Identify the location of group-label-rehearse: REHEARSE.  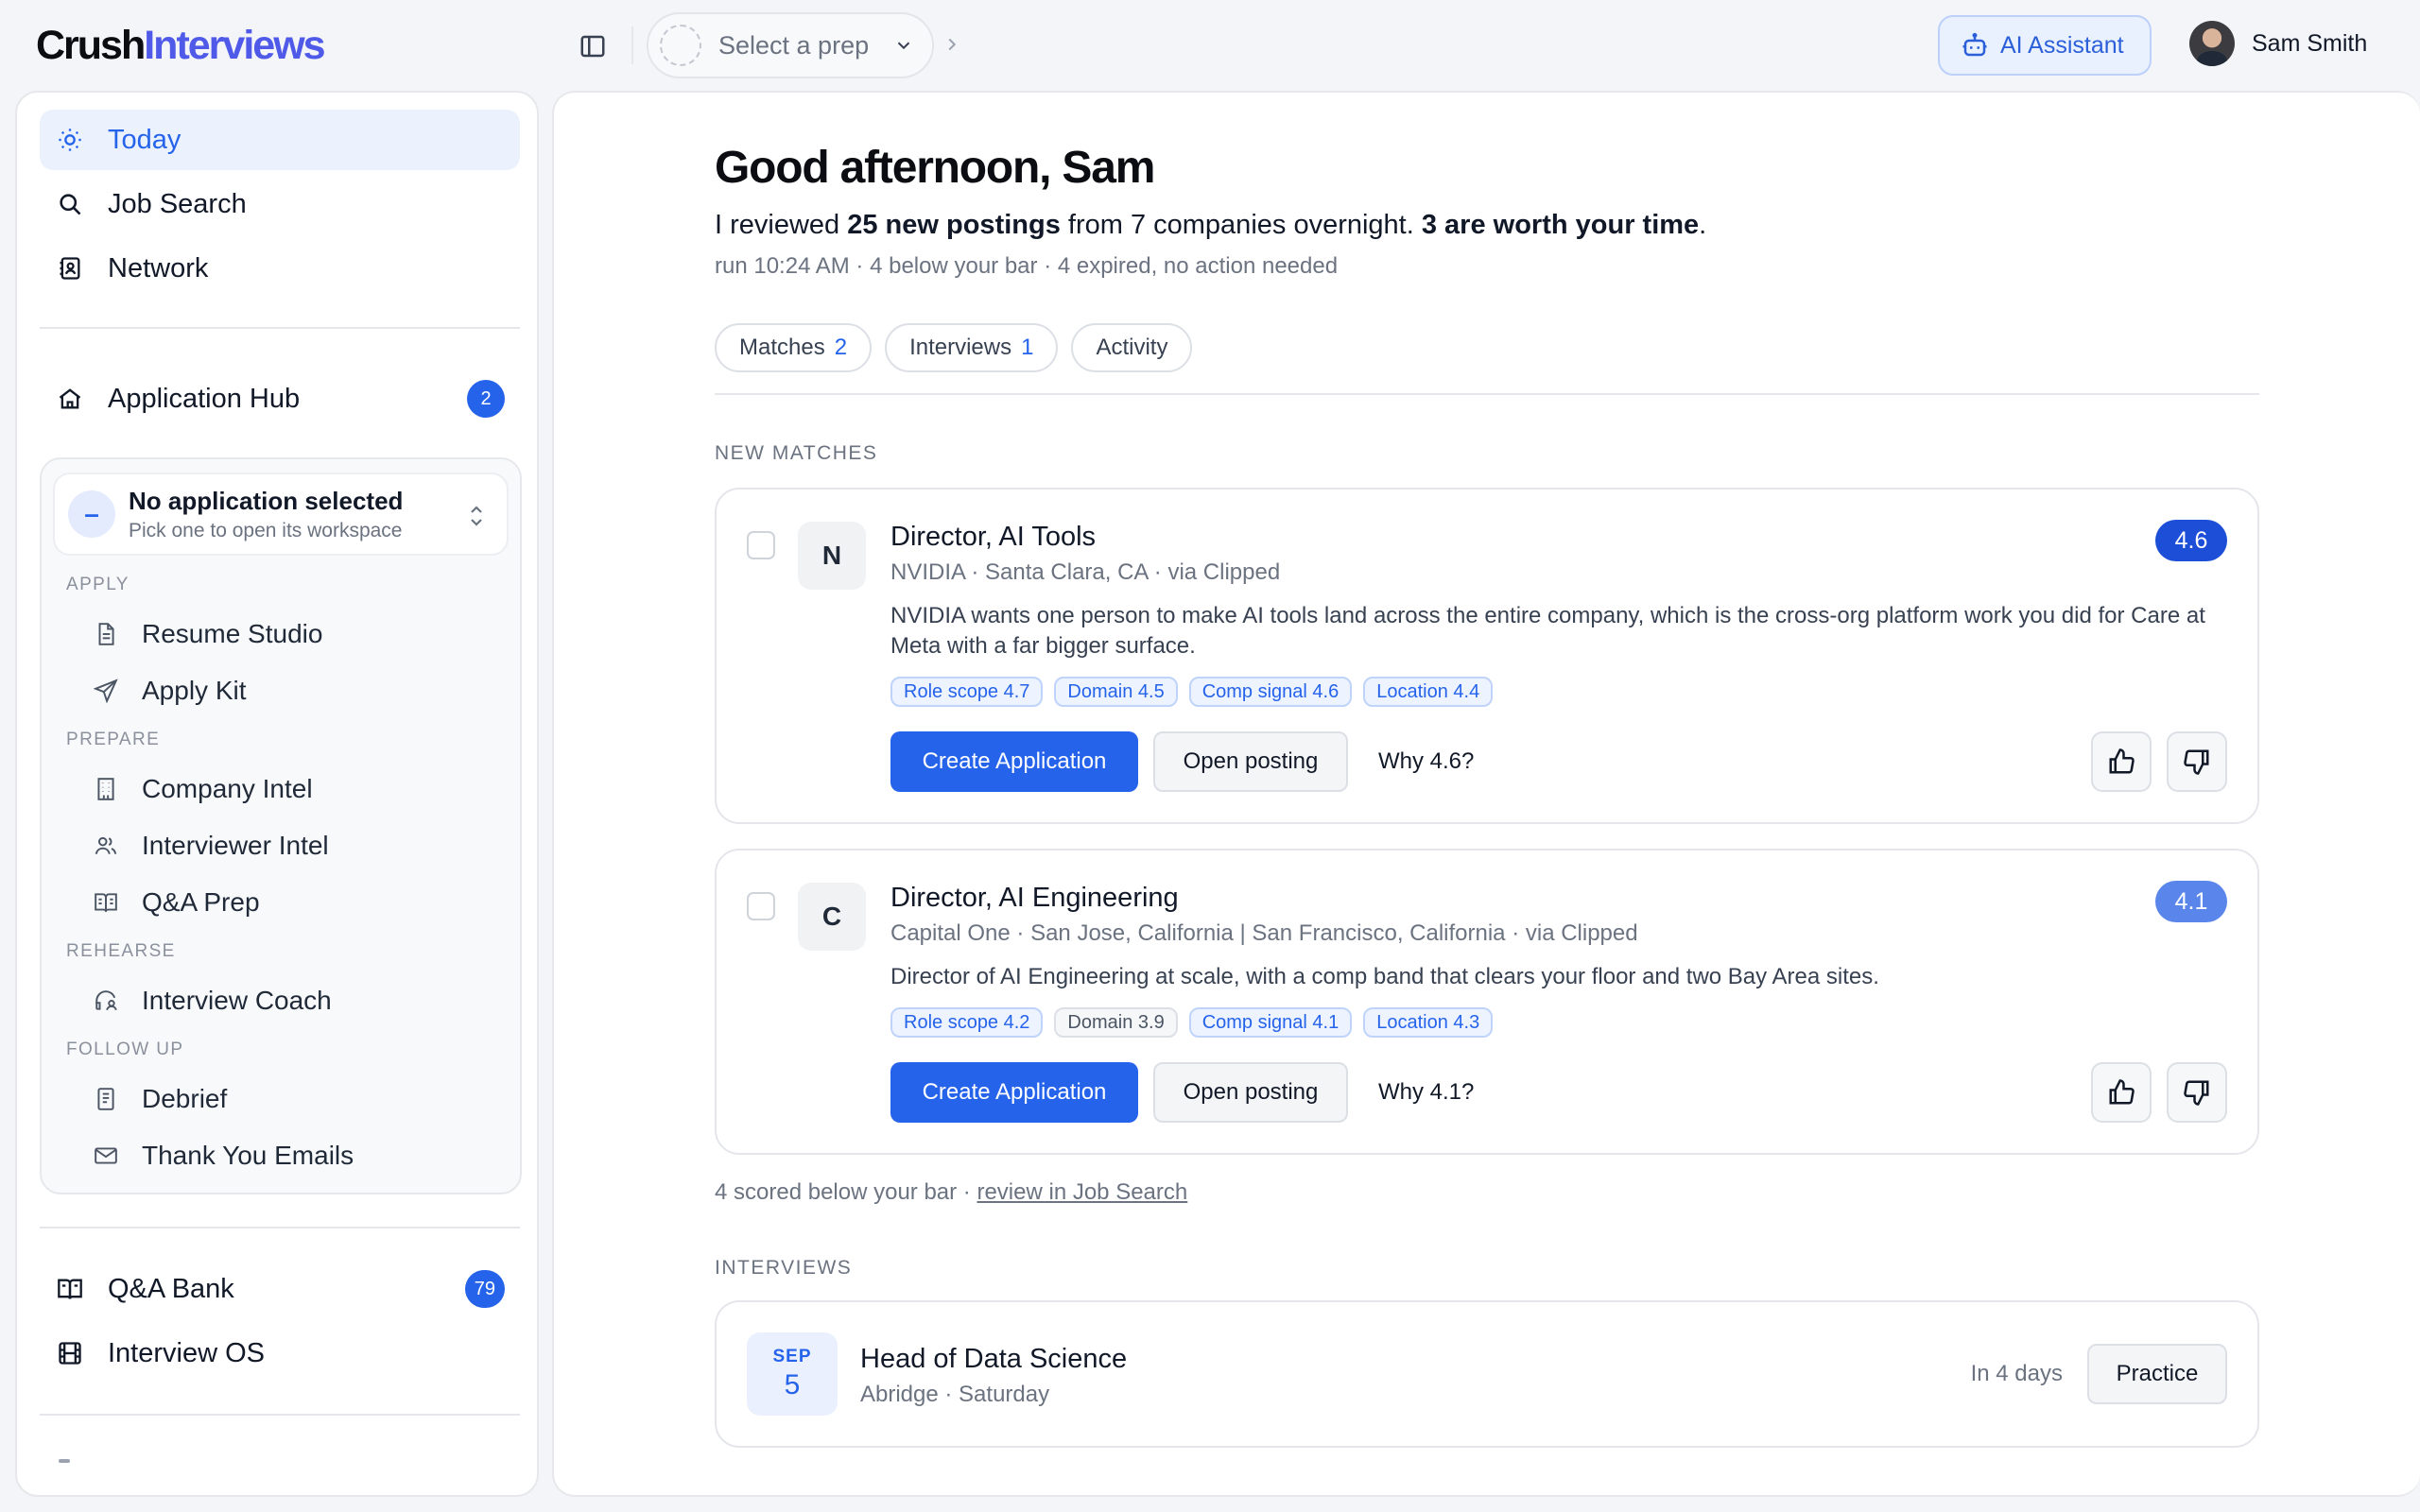
(121, 951).